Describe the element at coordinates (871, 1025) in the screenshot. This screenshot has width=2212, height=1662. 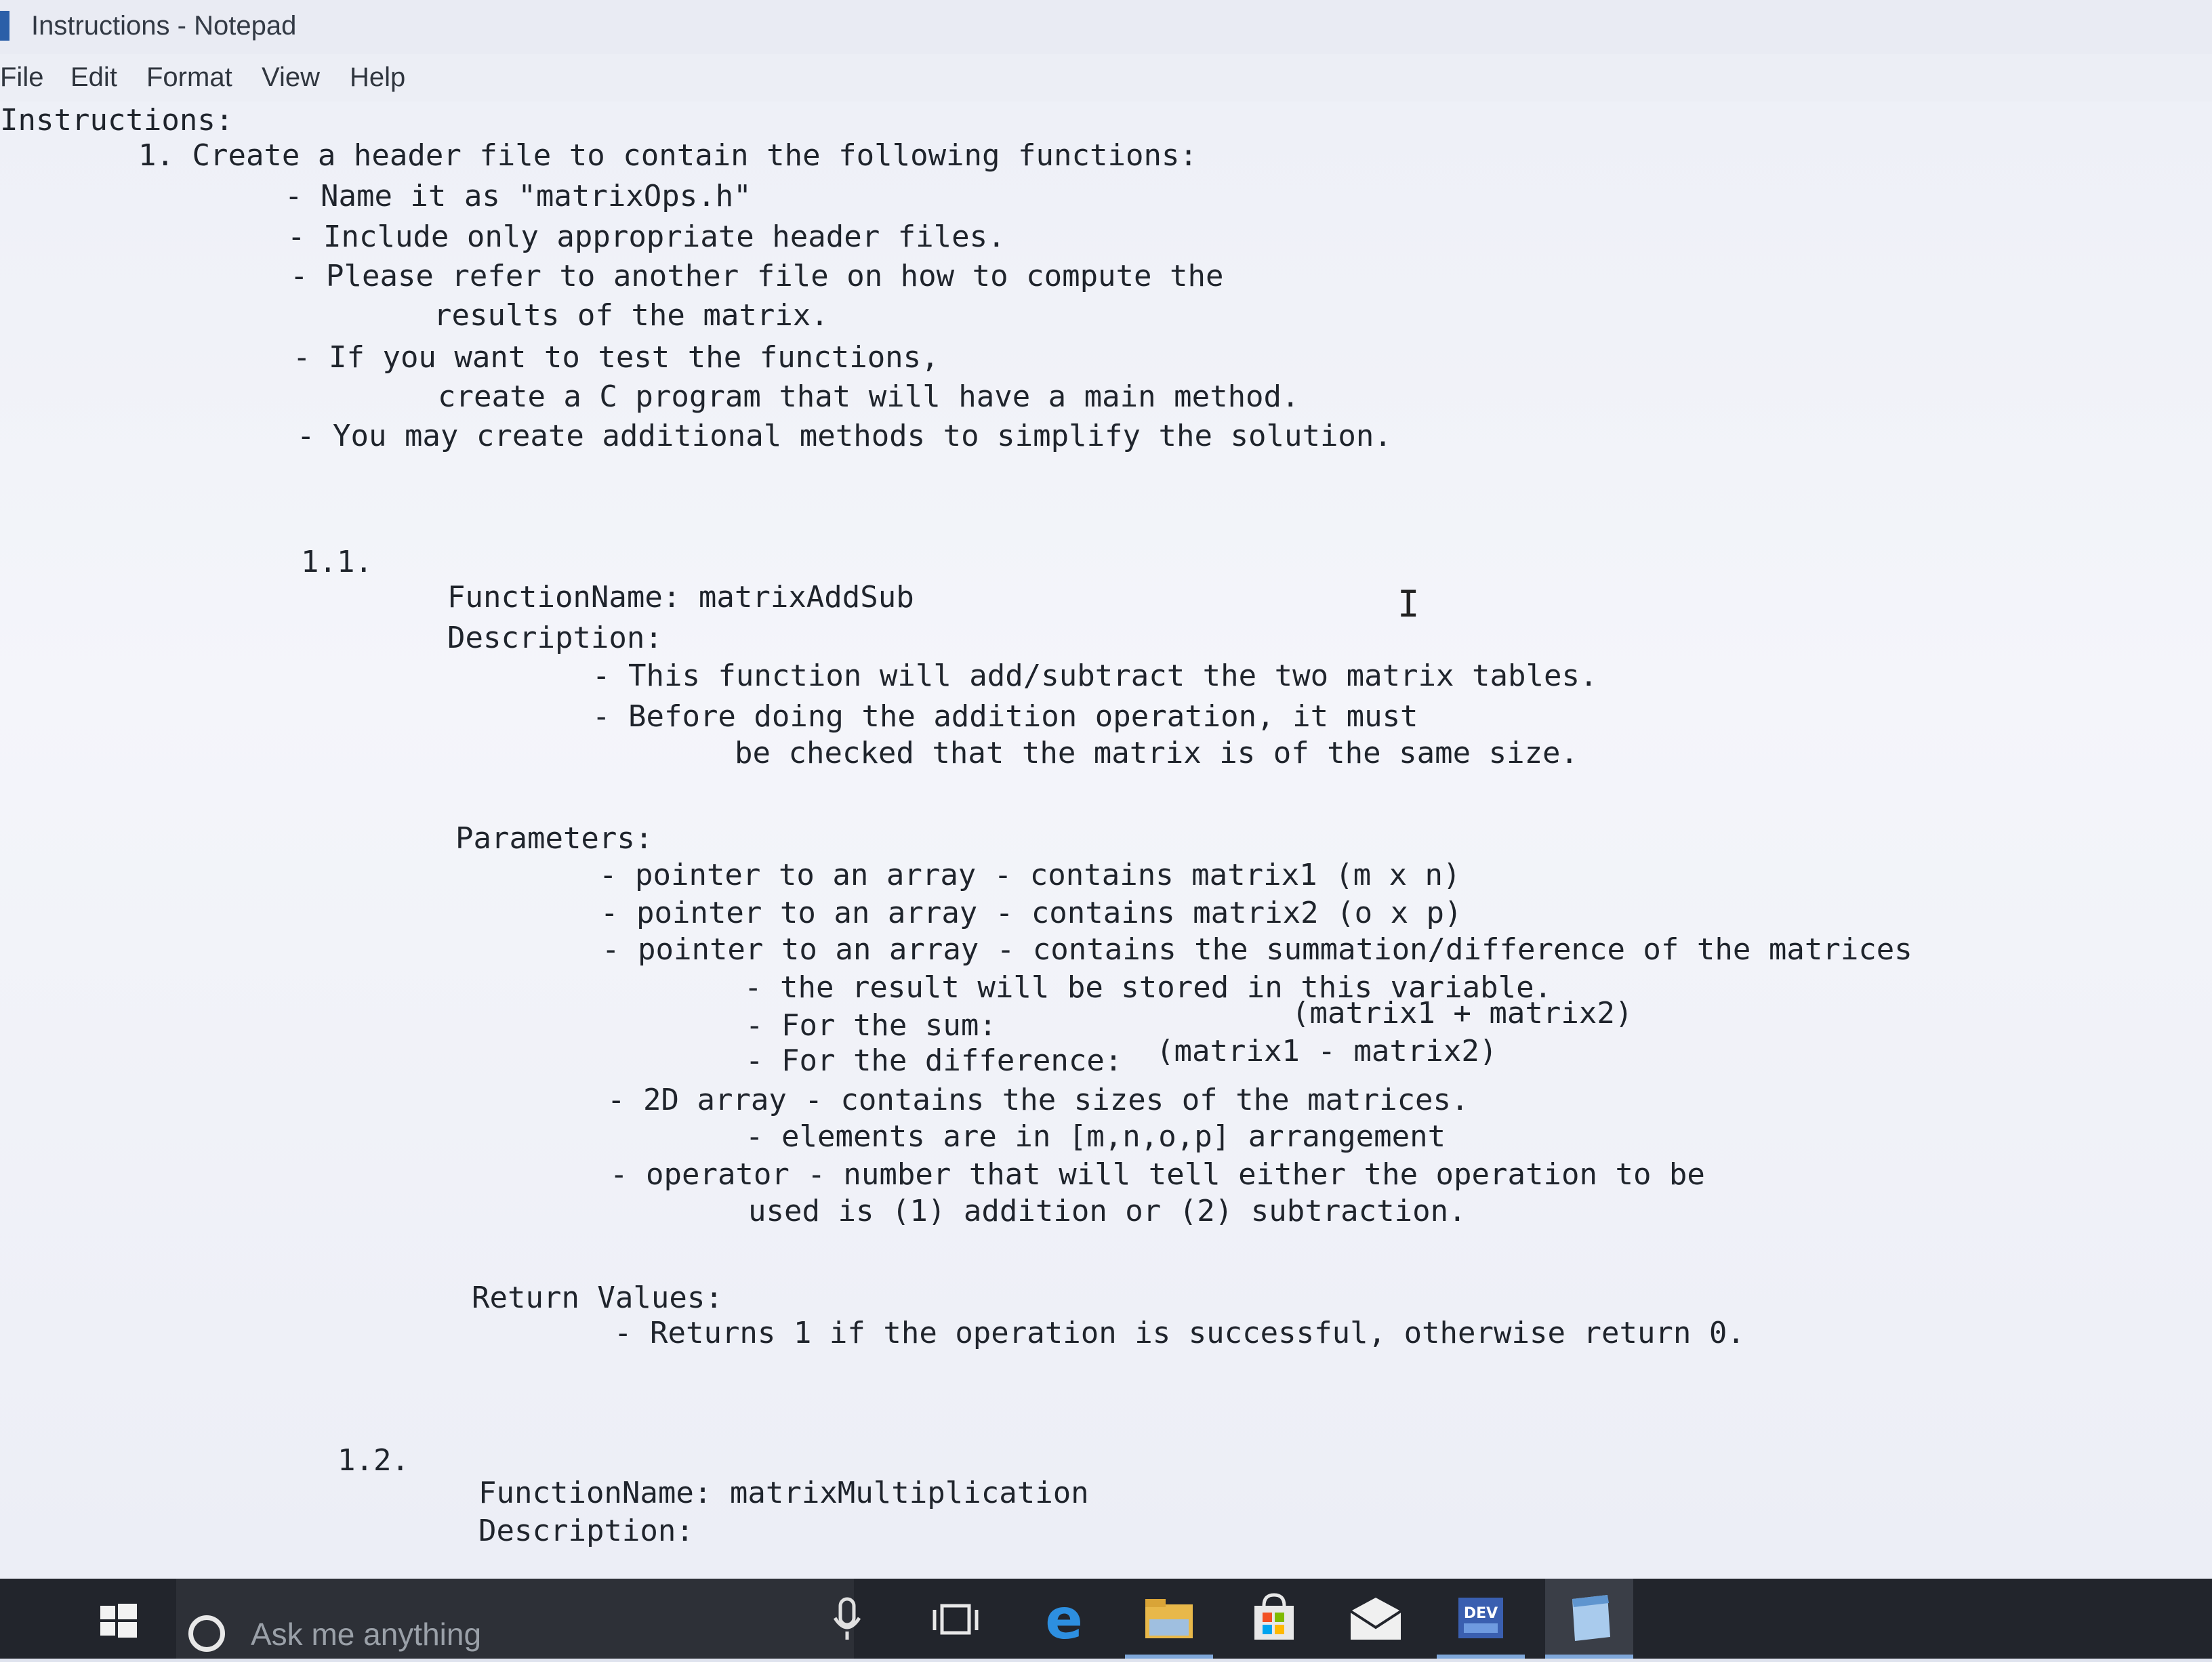
I see `text-line: - For the sum:` at that location.